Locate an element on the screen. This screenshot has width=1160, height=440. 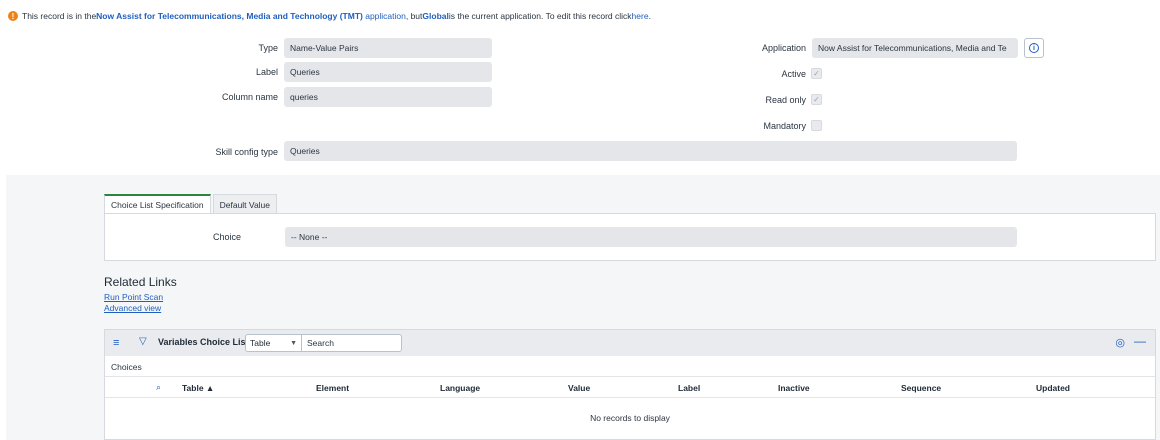
chevron-down-icon: ▼ is located at coordinates (293, 343).